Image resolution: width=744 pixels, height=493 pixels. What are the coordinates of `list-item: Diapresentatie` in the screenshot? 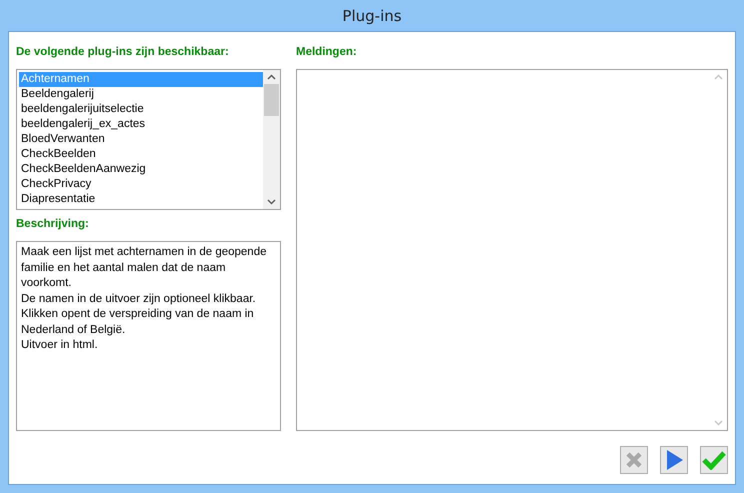 It's located at (141, 199).